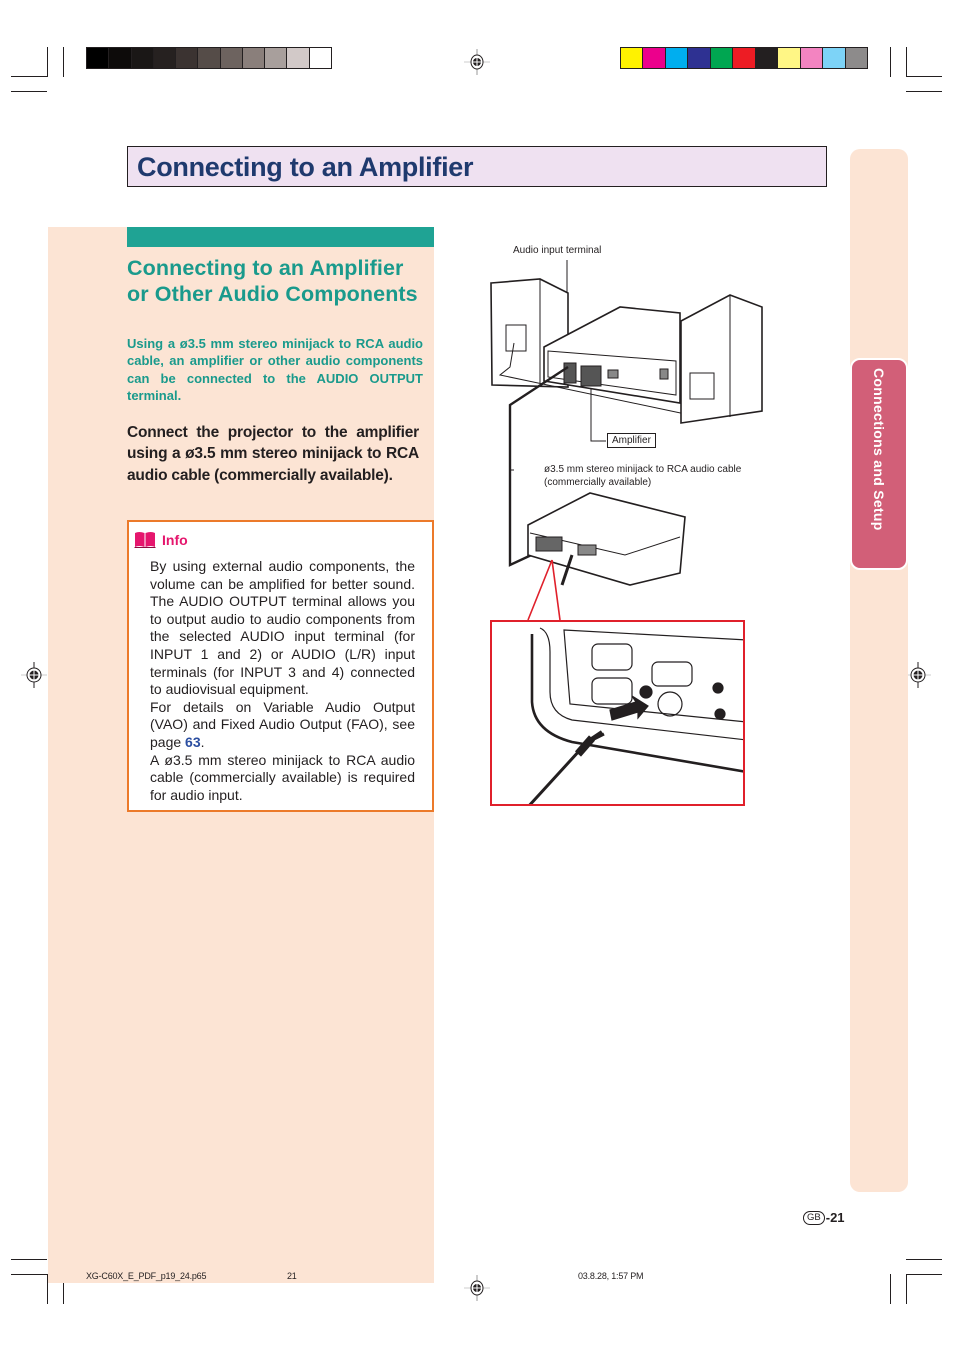 The image size is (954, 1351). I want to click on zoomed-detail-frame, so click(617, 713).